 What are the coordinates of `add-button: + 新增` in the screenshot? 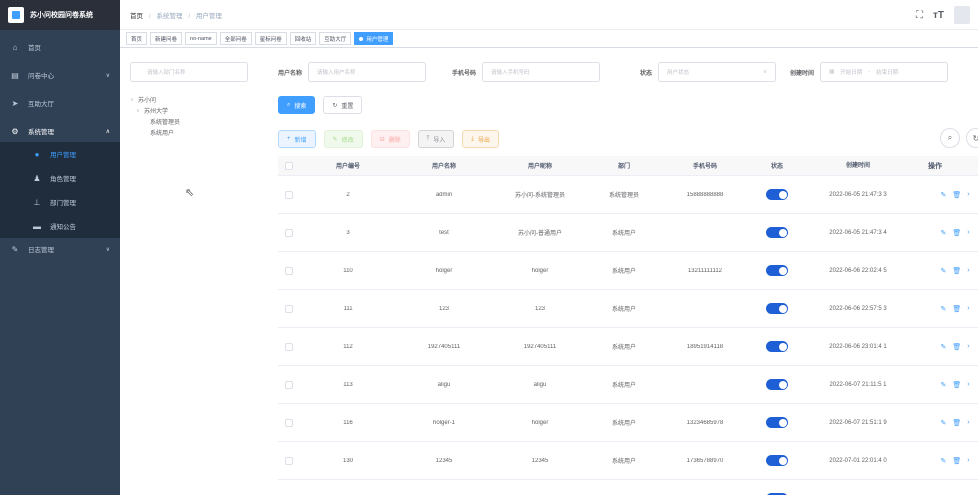 It's located at (297, 139).